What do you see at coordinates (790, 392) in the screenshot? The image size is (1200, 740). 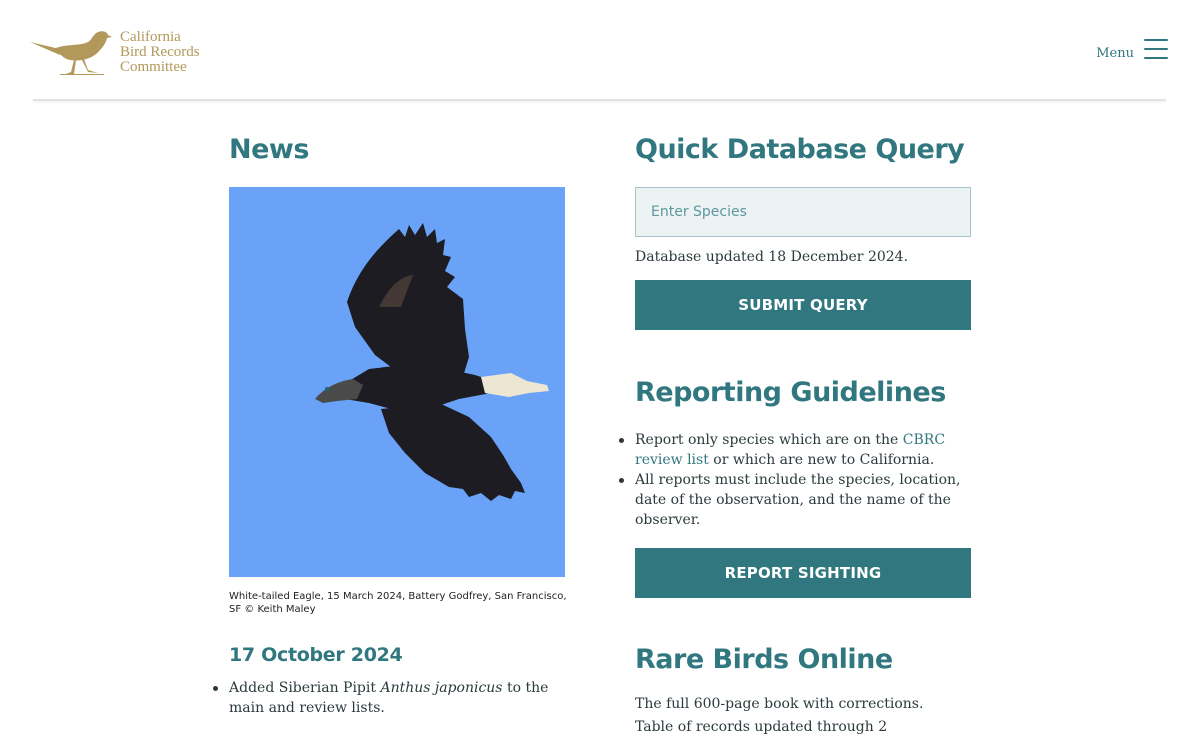 I see `reporting-title: Reporting Guidelines` at bounding box center [790, 392].